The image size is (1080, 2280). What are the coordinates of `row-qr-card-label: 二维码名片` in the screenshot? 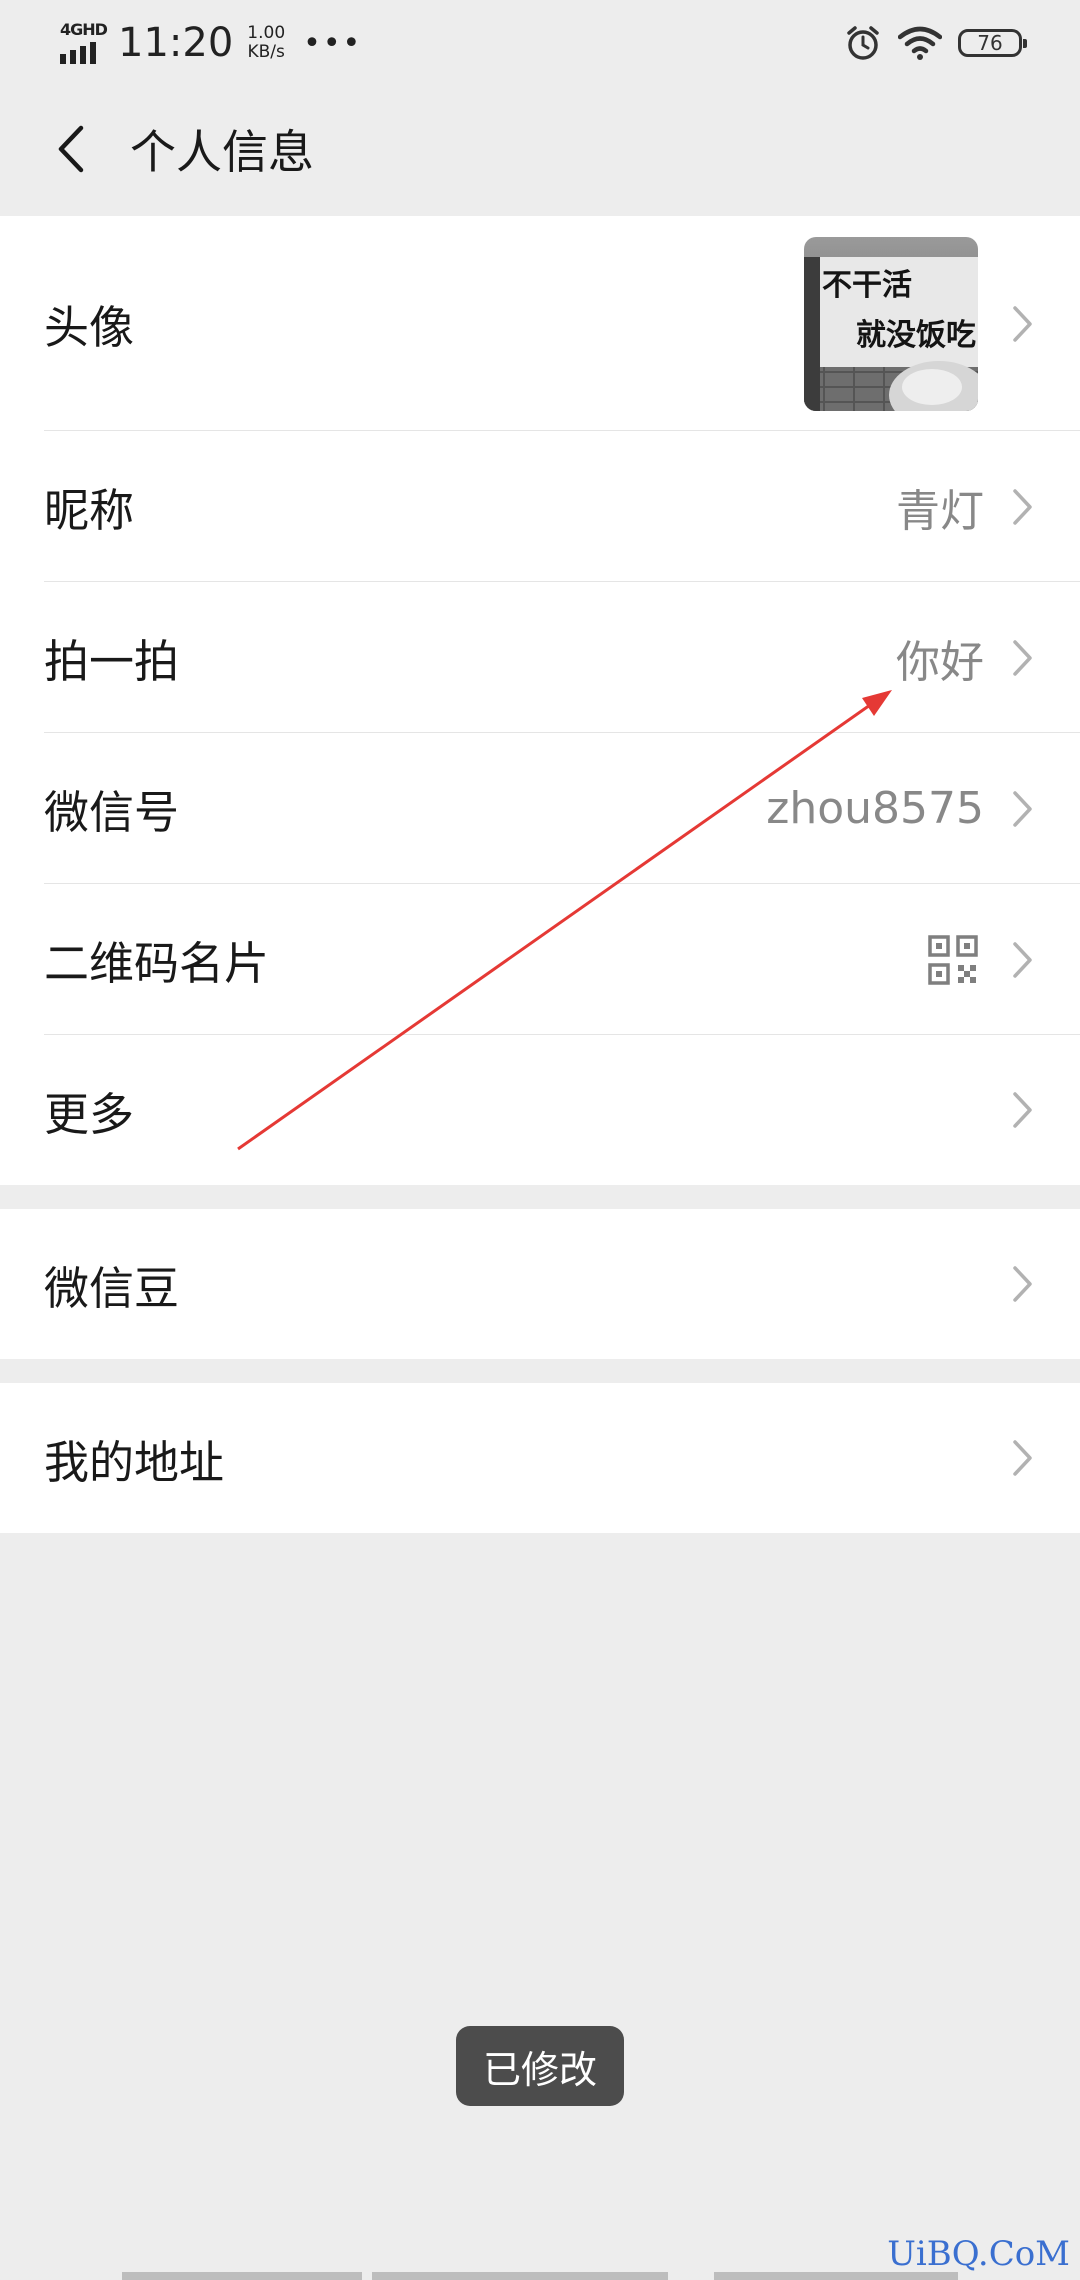 It's located at (157, 963).